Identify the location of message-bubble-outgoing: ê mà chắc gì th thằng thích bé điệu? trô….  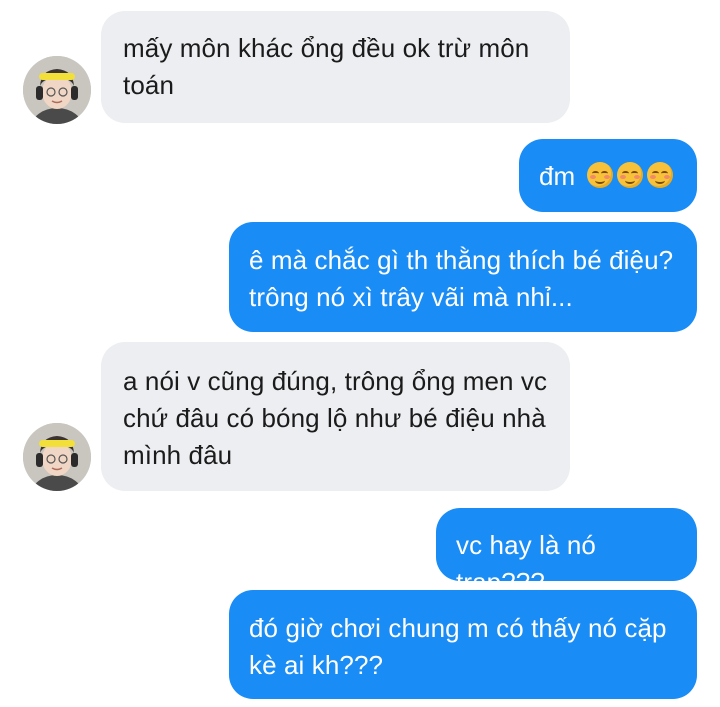
(463, 277).